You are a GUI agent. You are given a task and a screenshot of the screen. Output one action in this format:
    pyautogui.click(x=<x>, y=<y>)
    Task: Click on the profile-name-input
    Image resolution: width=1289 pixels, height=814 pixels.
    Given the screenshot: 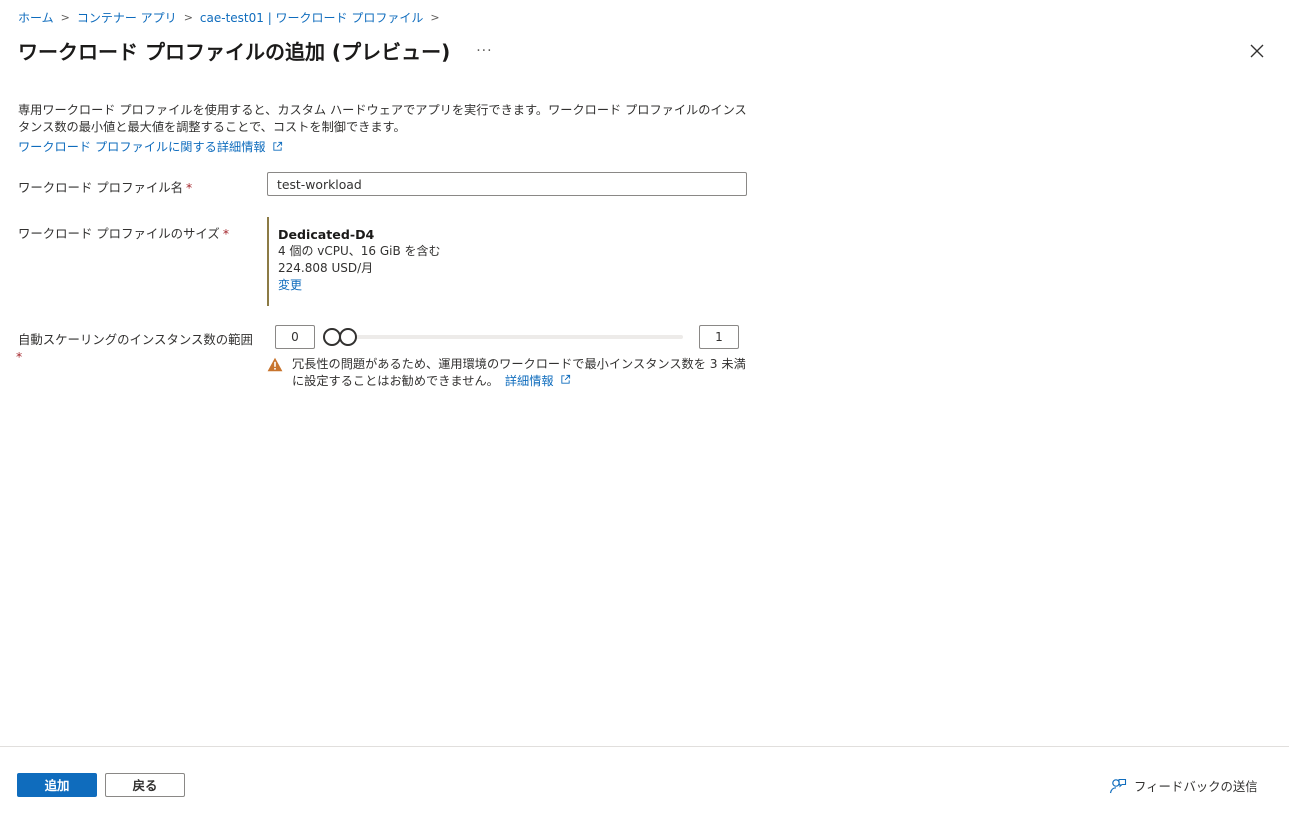 What is the action you would take?
    pyautogui.click(x=507, y=184)
    